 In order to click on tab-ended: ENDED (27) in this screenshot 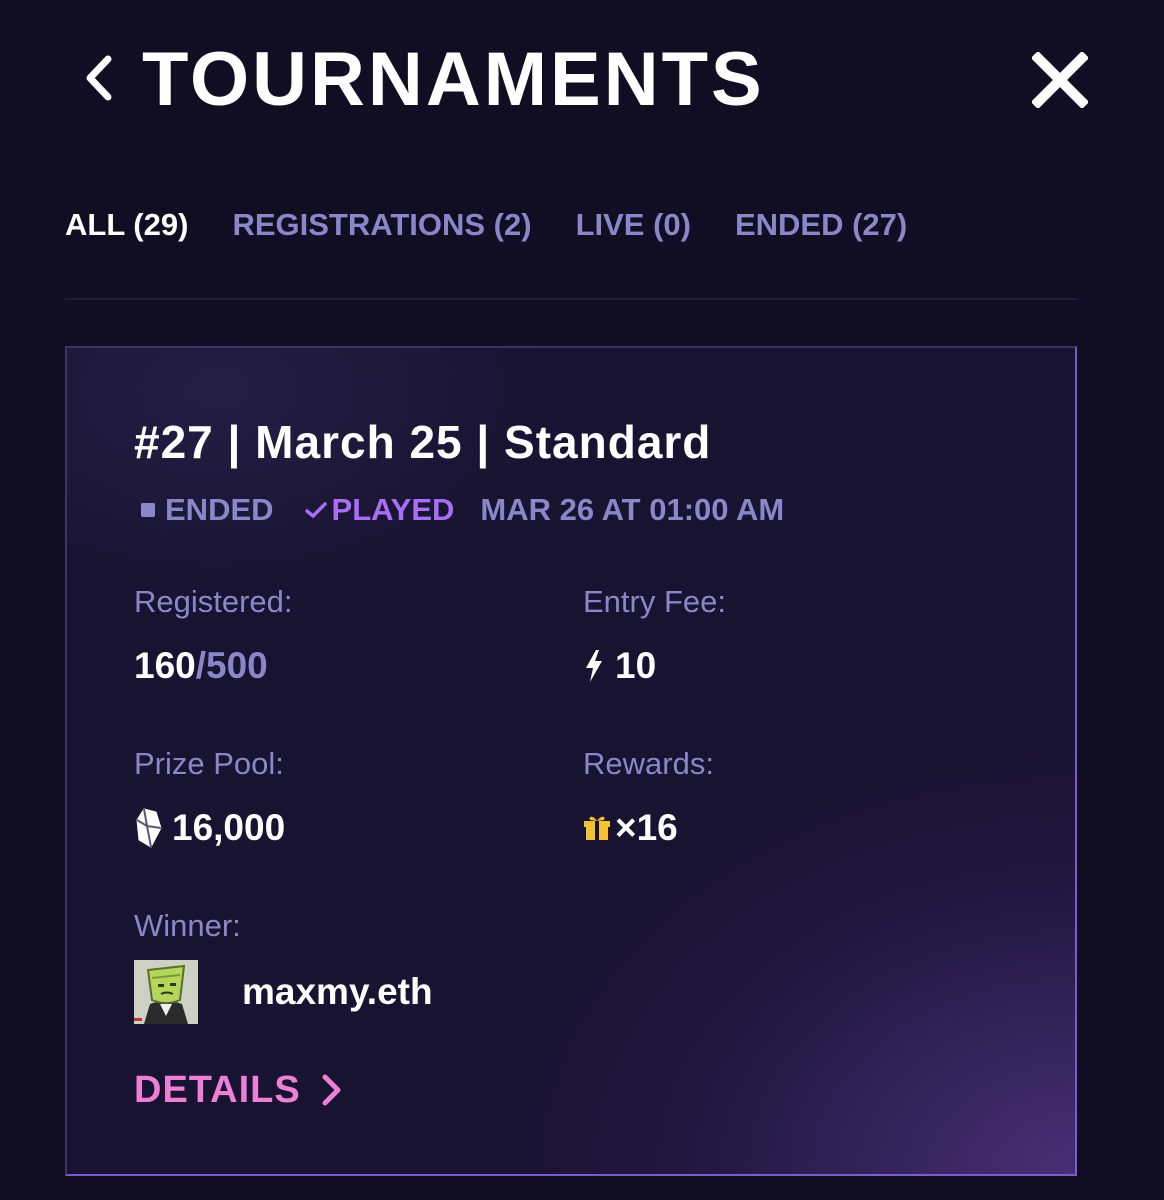, I will do `click(821, 225)`.